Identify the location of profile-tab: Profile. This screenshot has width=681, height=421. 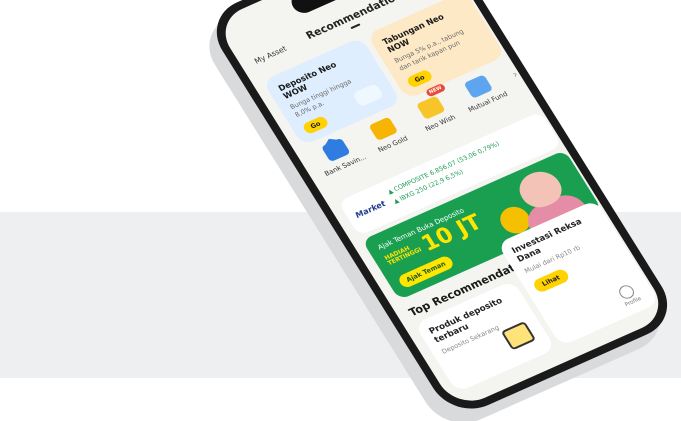
(629, 295).